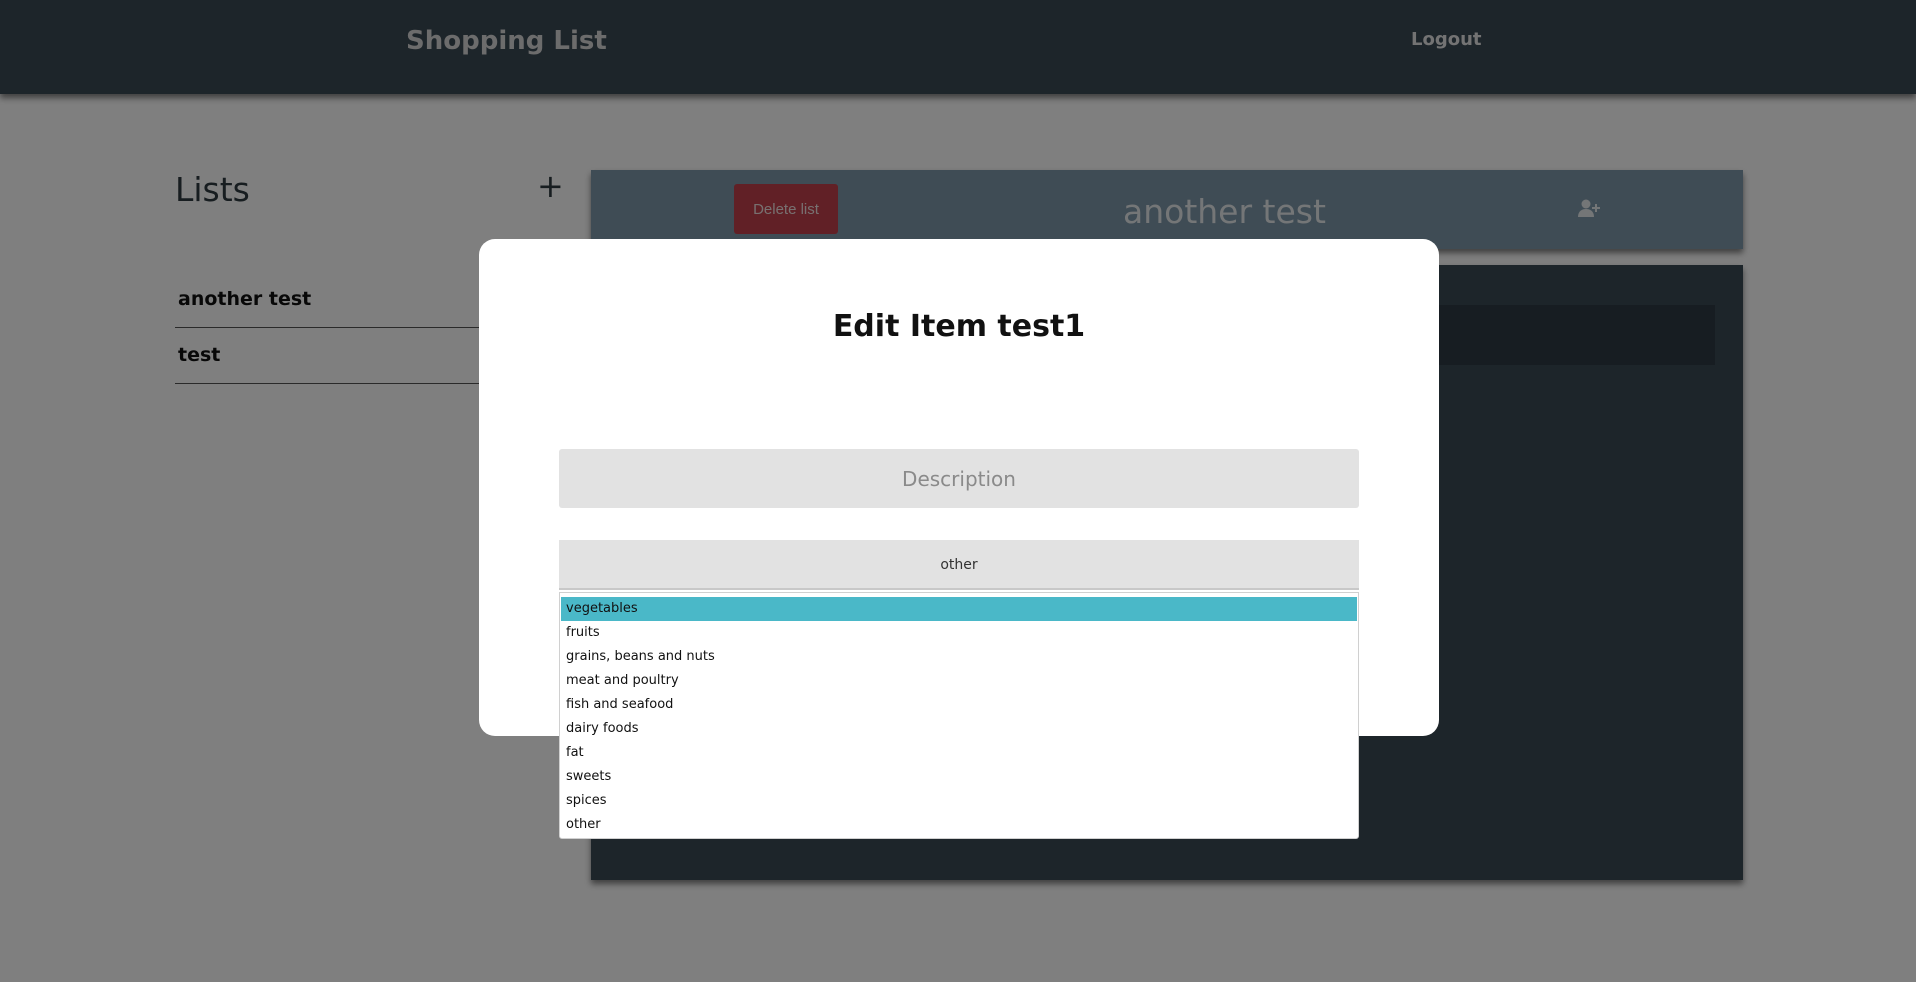 The width and height of the screenshot is (1916, 982). Describe the element at coordinates (959, 801) in the screenshot. I see `category-option: spices` at that location.